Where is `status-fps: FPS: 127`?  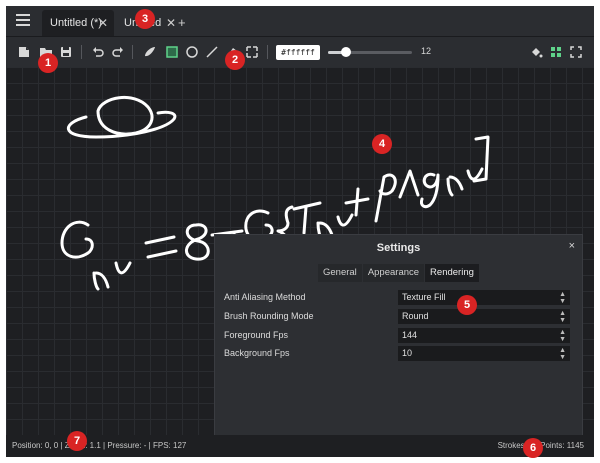 status-fps: FPS: 127 is located at coordinates (169, 445).